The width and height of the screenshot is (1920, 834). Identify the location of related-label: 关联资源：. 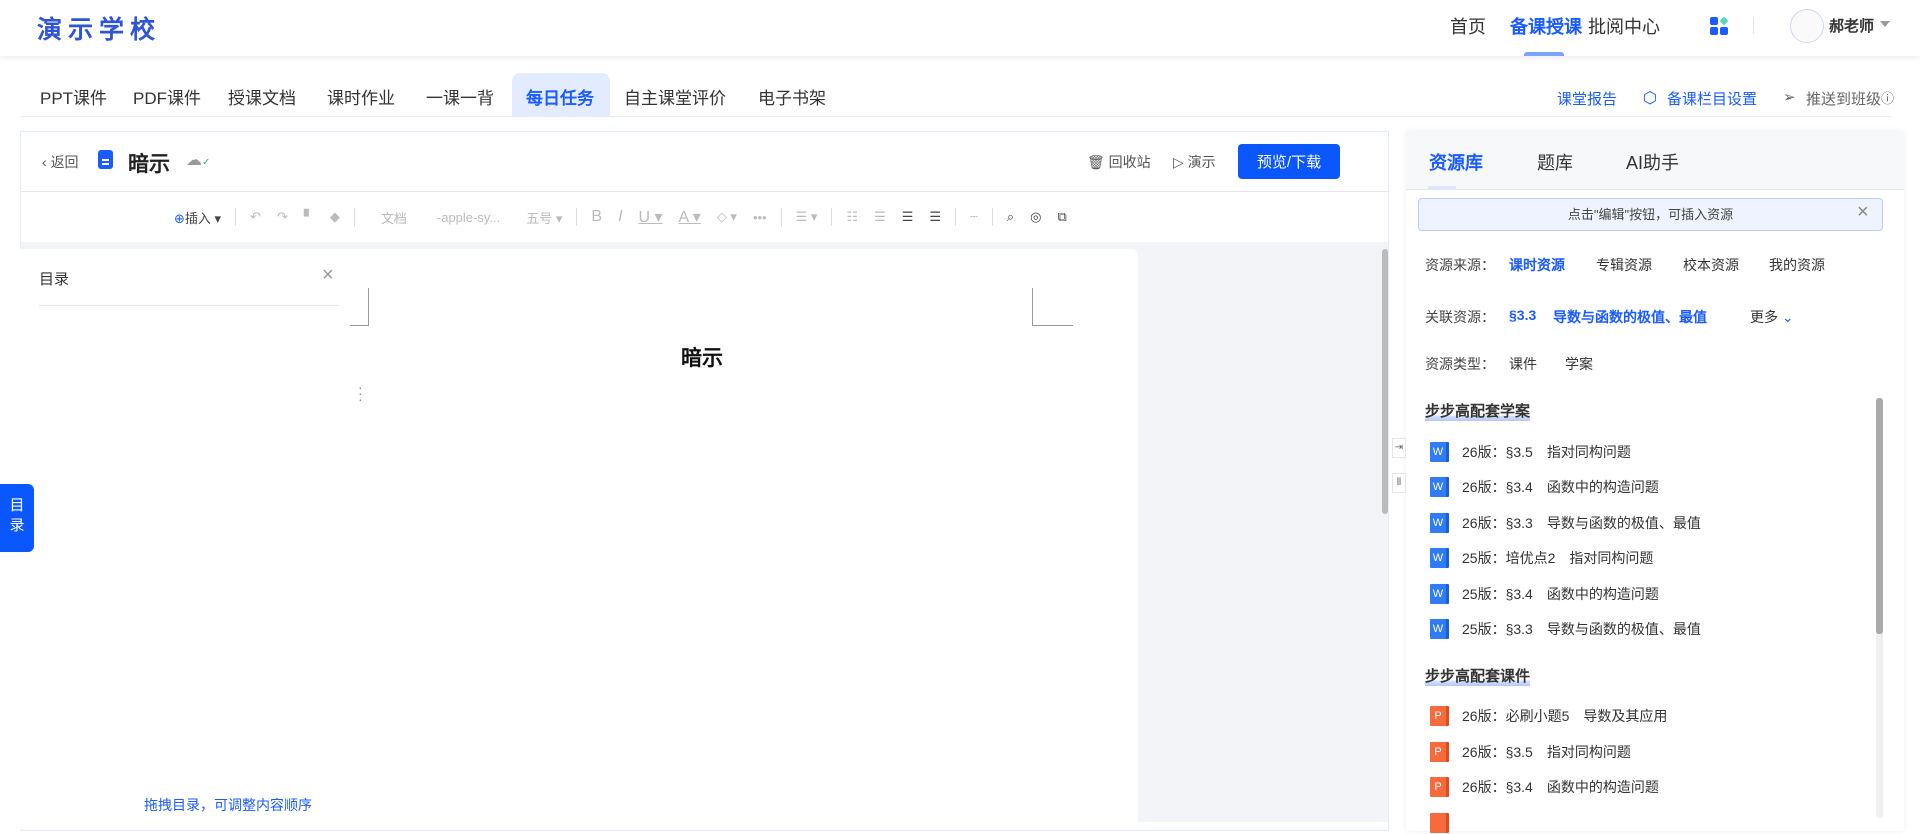
(1460, 317).